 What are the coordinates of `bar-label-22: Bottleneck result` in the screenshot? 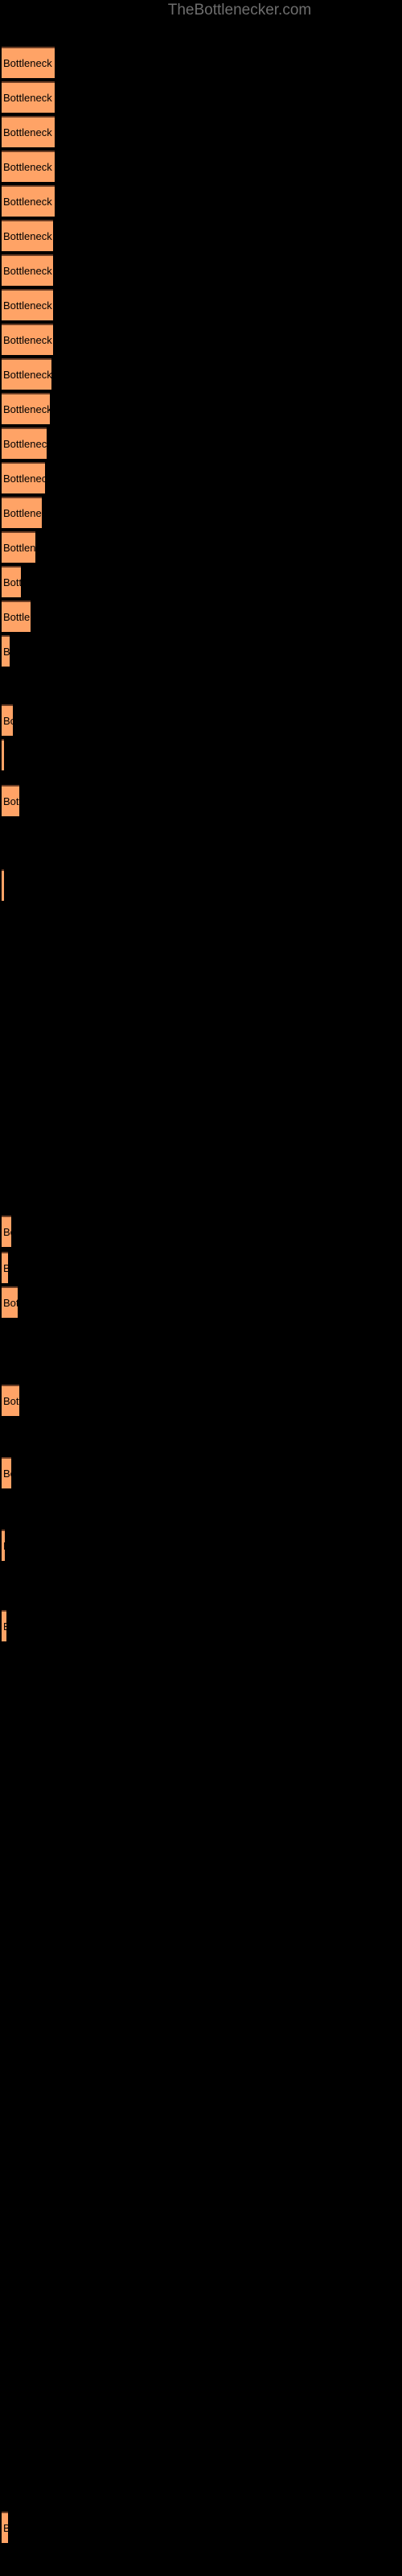 It's located at (7, 1231).